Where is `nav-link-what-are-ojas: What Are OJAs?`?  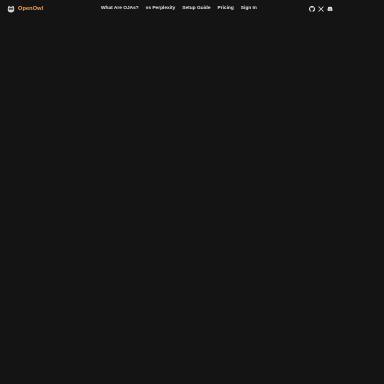
nav-link-what-are-ojas: What Are OJAs? is located at coordinates (120, 9).